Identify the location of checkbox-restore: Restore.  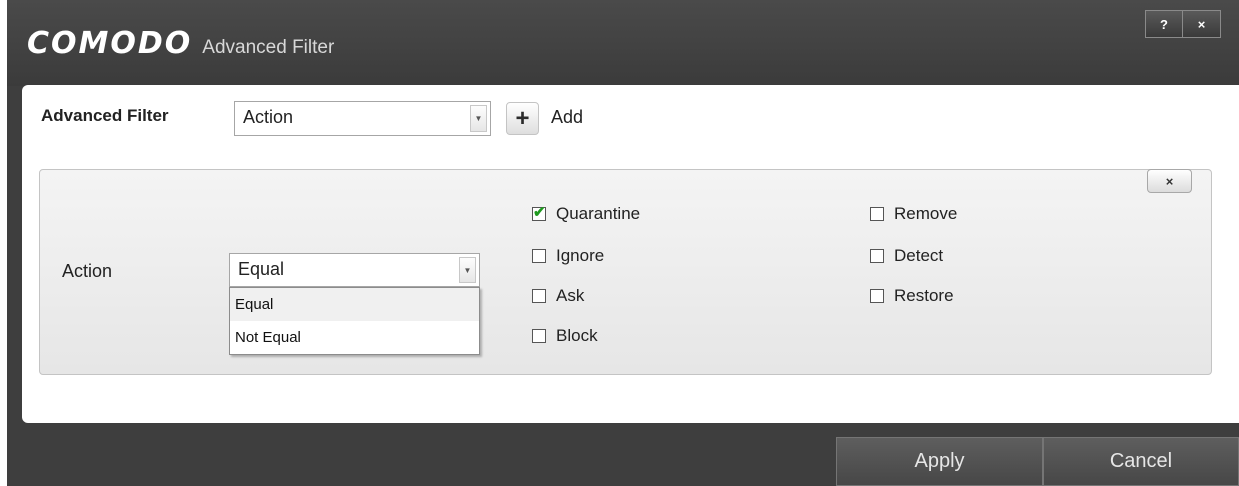
(912, 296).